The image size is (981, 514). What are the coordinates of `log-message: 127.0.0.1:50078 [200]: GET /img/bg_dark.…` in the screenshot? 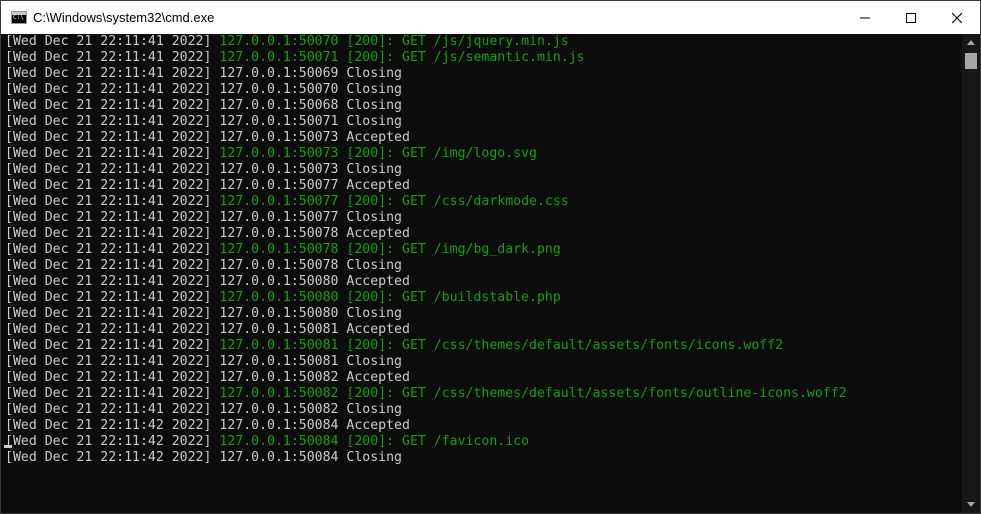 It's located at (390, 249).